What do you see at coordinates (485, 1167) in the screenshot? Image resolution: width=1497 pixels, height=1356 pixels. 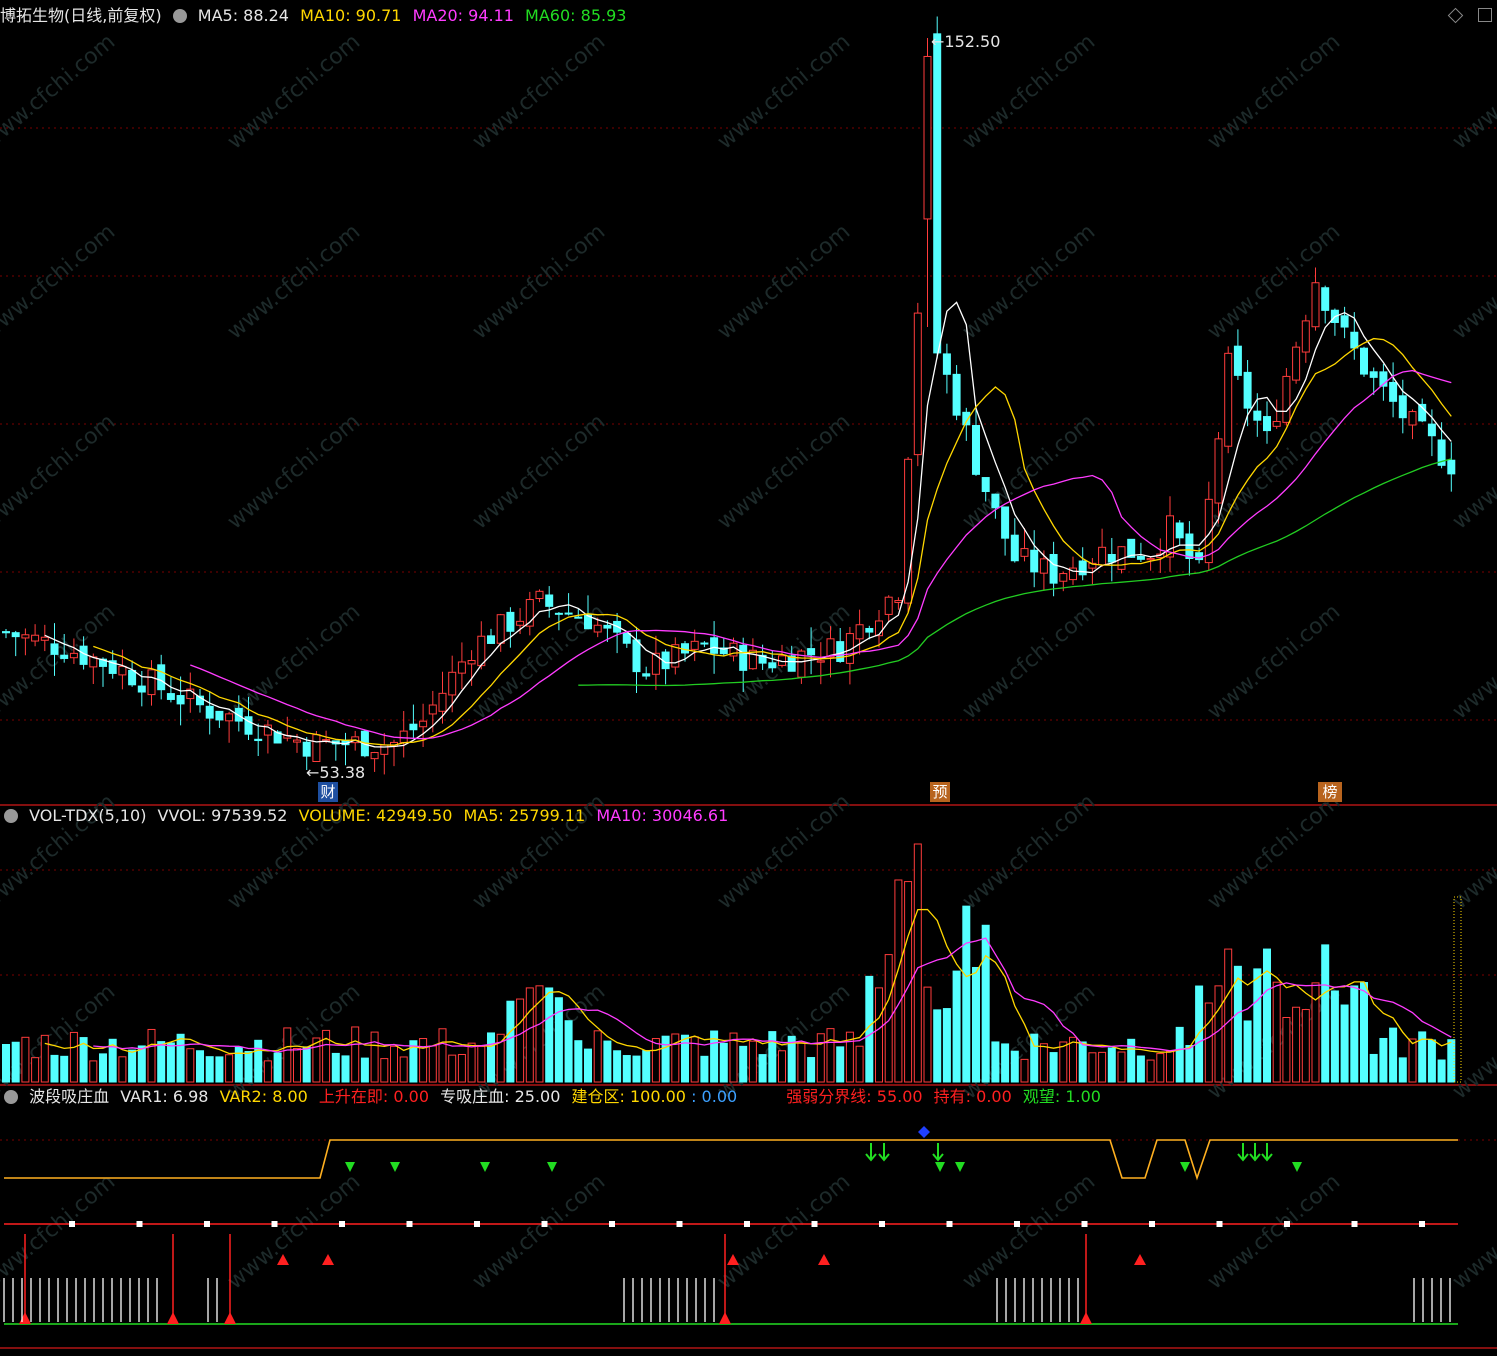 I see `sell-signal-triangle` at bounding box center [485, 1167].